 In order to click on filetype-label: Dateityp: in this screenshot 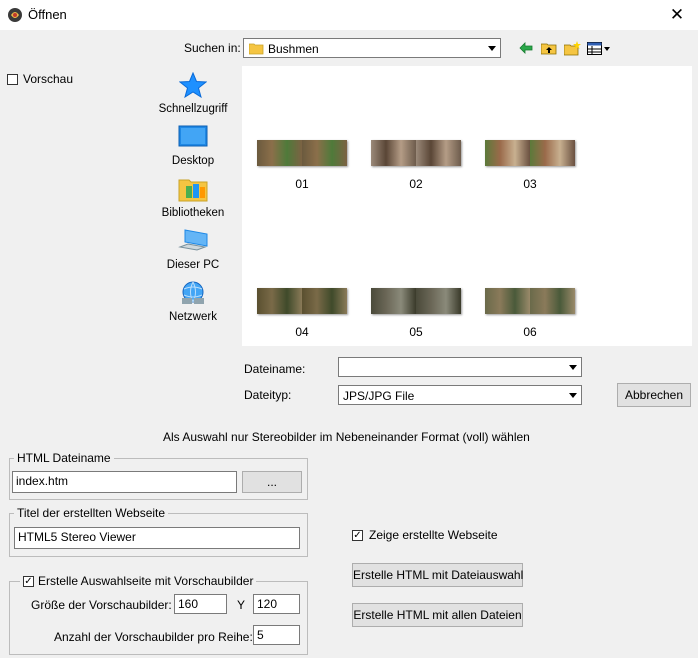, I will do `click(268, 395)`.